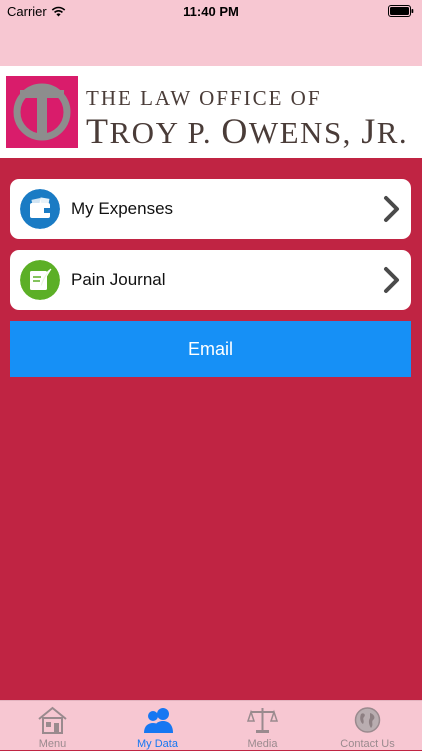 This screenshot has height=751, width=422. I want to click on tab-menu: Menu, so click(52, 726).